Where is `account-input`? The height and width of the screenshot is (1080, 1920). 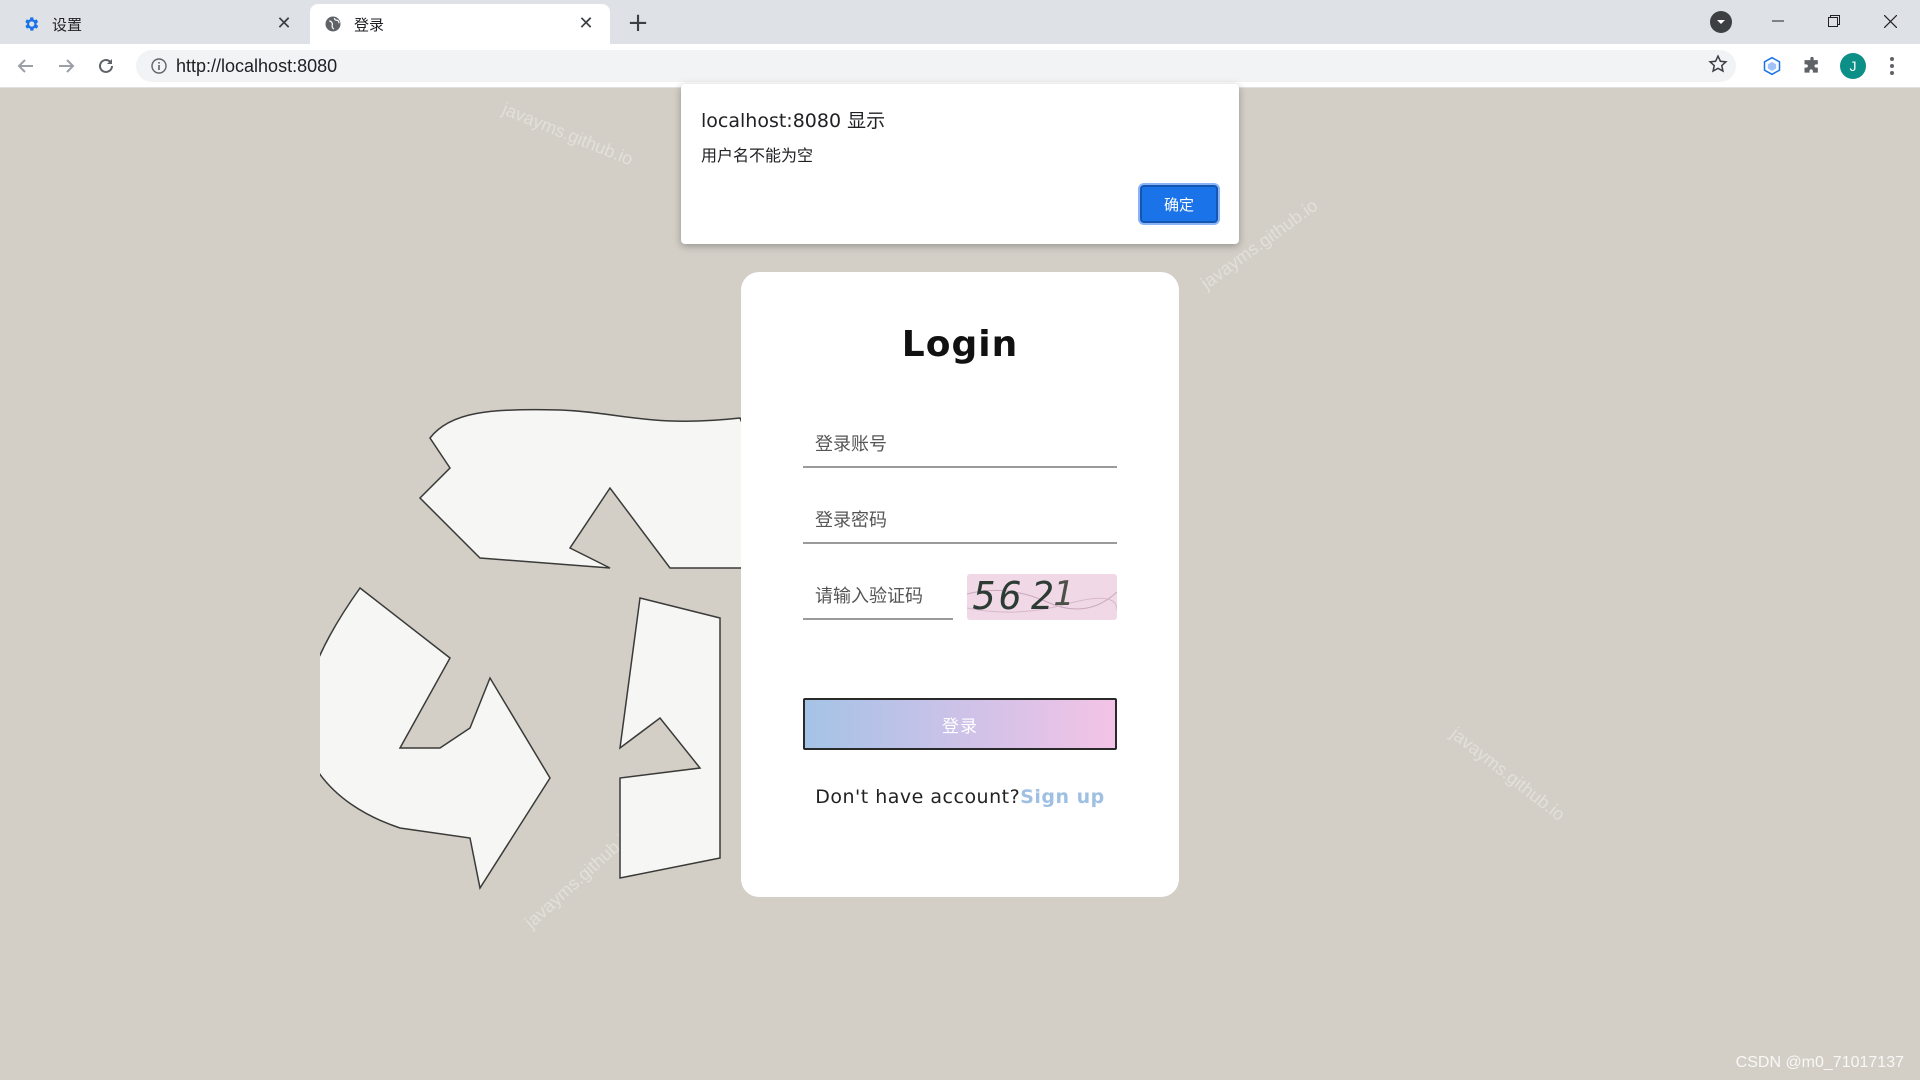
account-input is located at coordinates (960, 445).